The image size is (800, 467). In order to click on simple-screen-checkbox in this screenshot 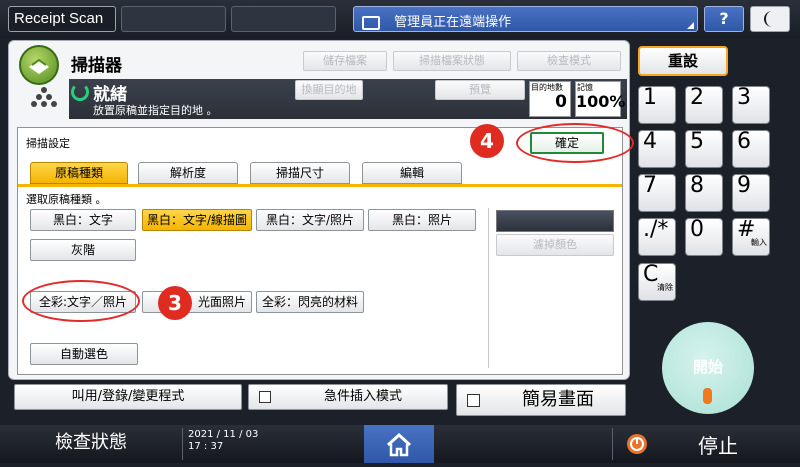, I will do `click(473, 400)`.